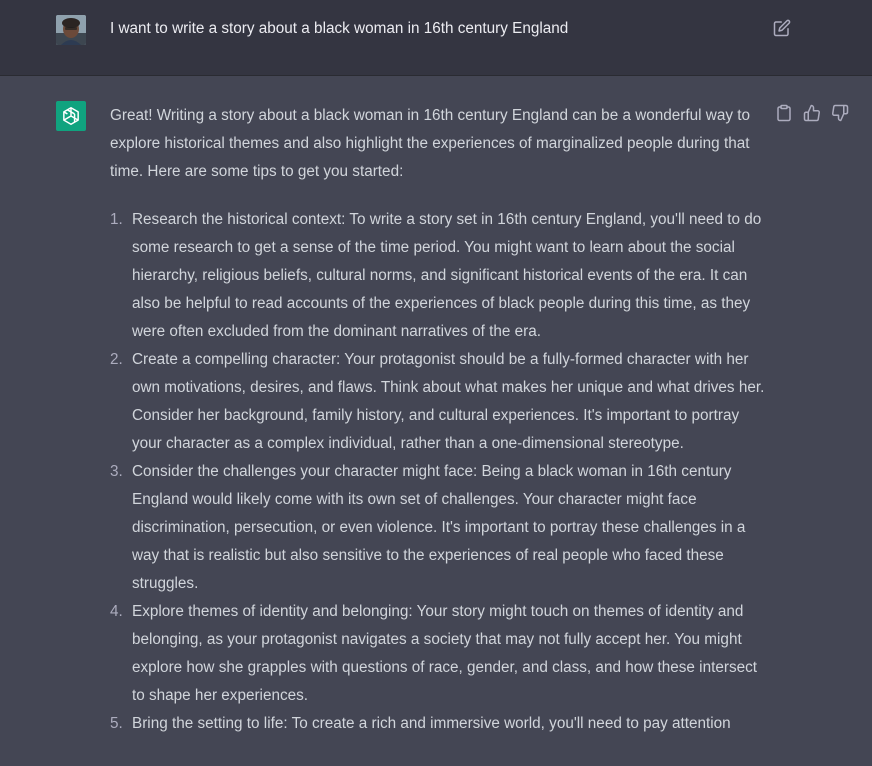 This screenshot has width=872, height=766. What do you see at coordinates (116, 219) in the screenshot?
I see `list-item-number: 1.` at bounding box center [116, 219].